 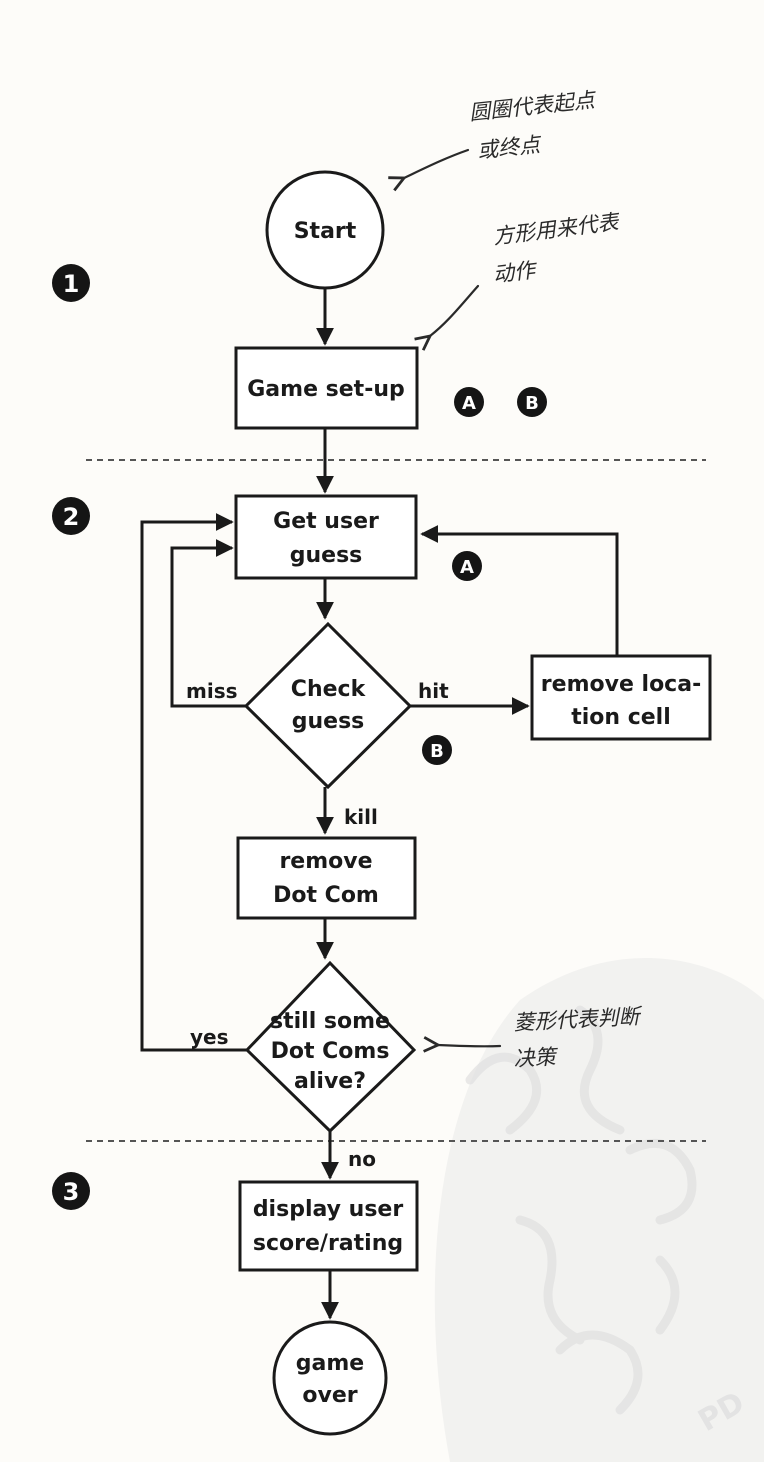 I want to click on note-rect-line-2: 动作, so click(x=516, y=272).